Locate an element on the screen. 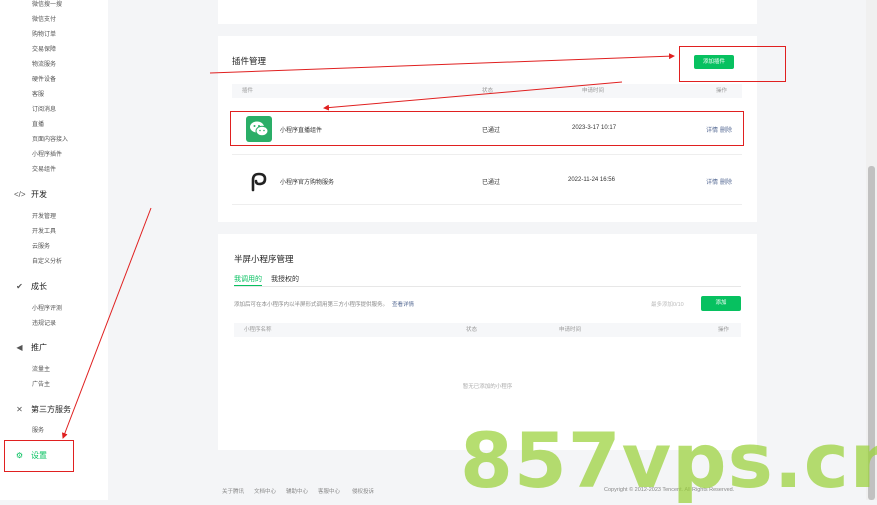 Image resolution: width=877 pixels, height=505 pixels. arrow-to-add-plugin is located at coordinates (442, 63).